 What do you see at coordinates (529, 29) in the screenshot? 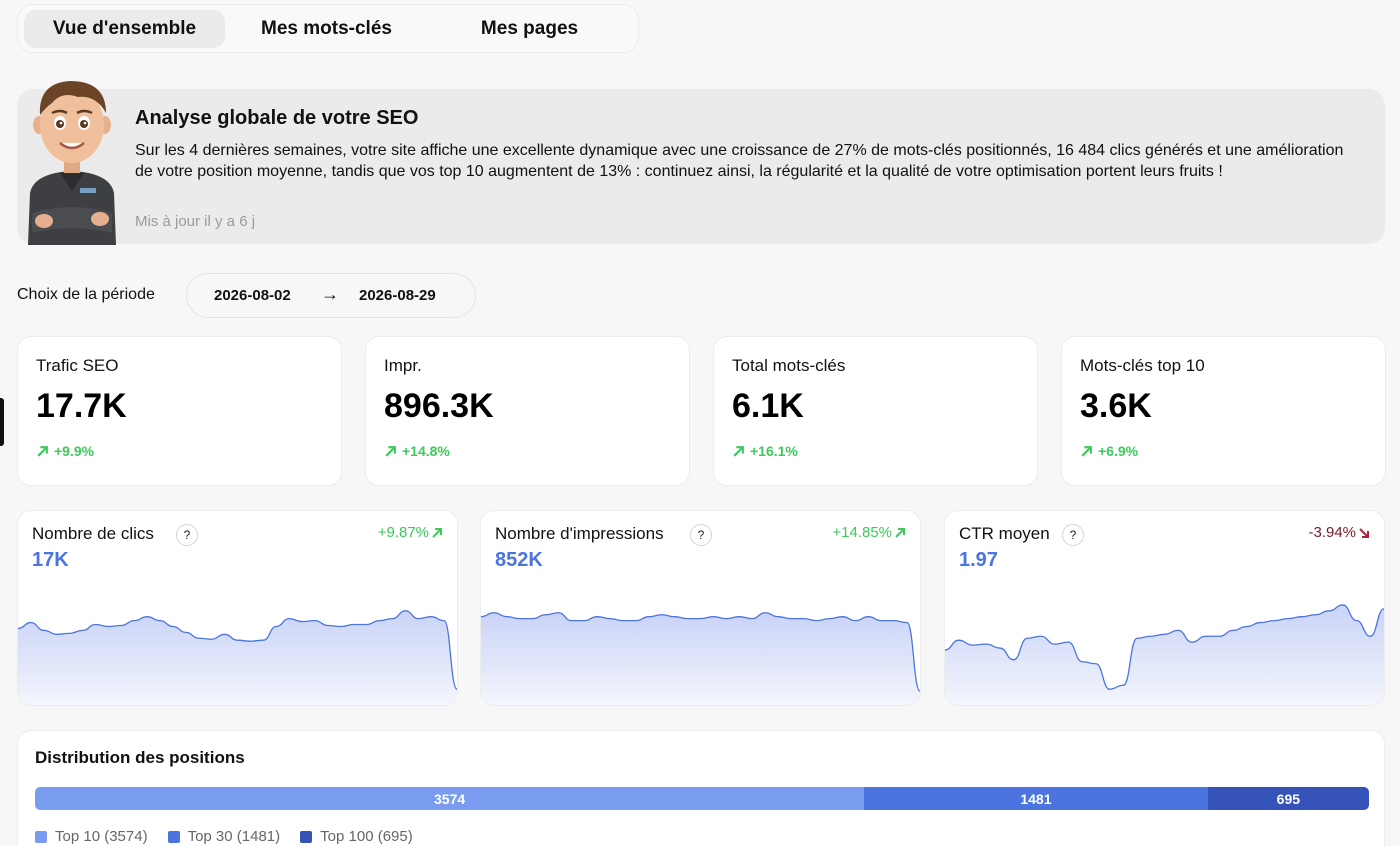
I see `tab-pages: Mes pages` at bounding box center [529, 29].